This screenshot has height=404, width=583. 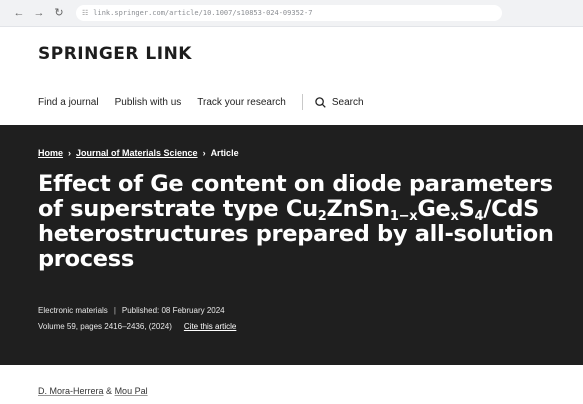 I want to click on track-research-link: Track your research, so click(x=241, y=102).